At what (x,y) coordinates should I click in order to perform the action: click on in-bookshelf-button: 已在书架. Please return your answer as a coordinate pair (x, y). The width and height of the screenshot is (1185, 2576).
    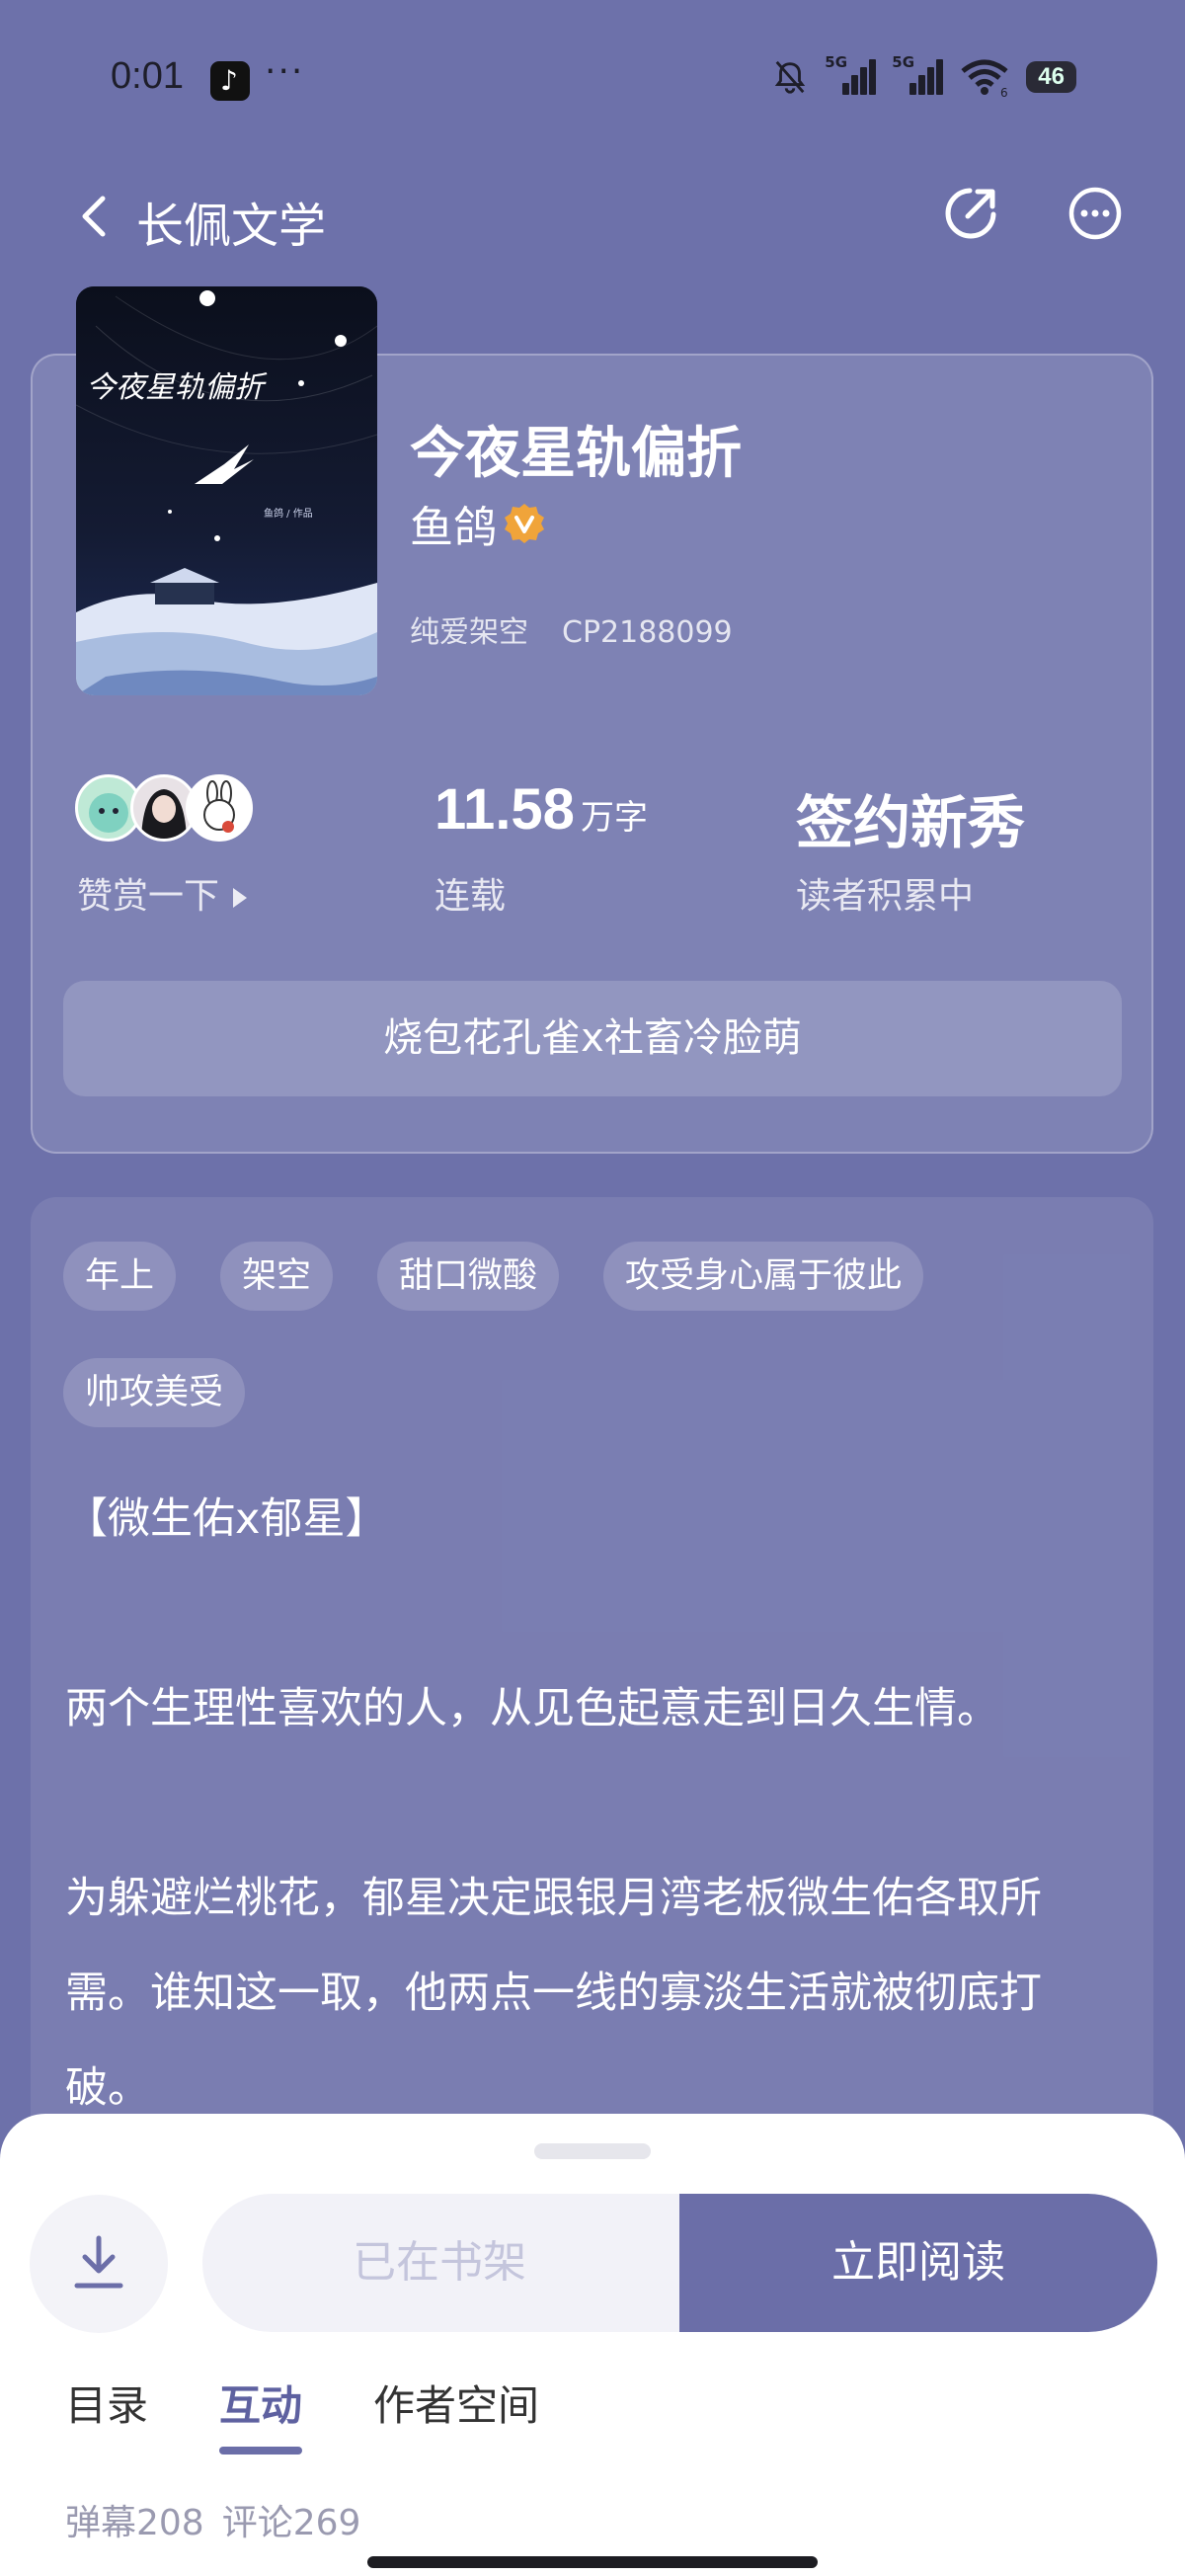
    Looking at the image, I should click on (459, 2263).